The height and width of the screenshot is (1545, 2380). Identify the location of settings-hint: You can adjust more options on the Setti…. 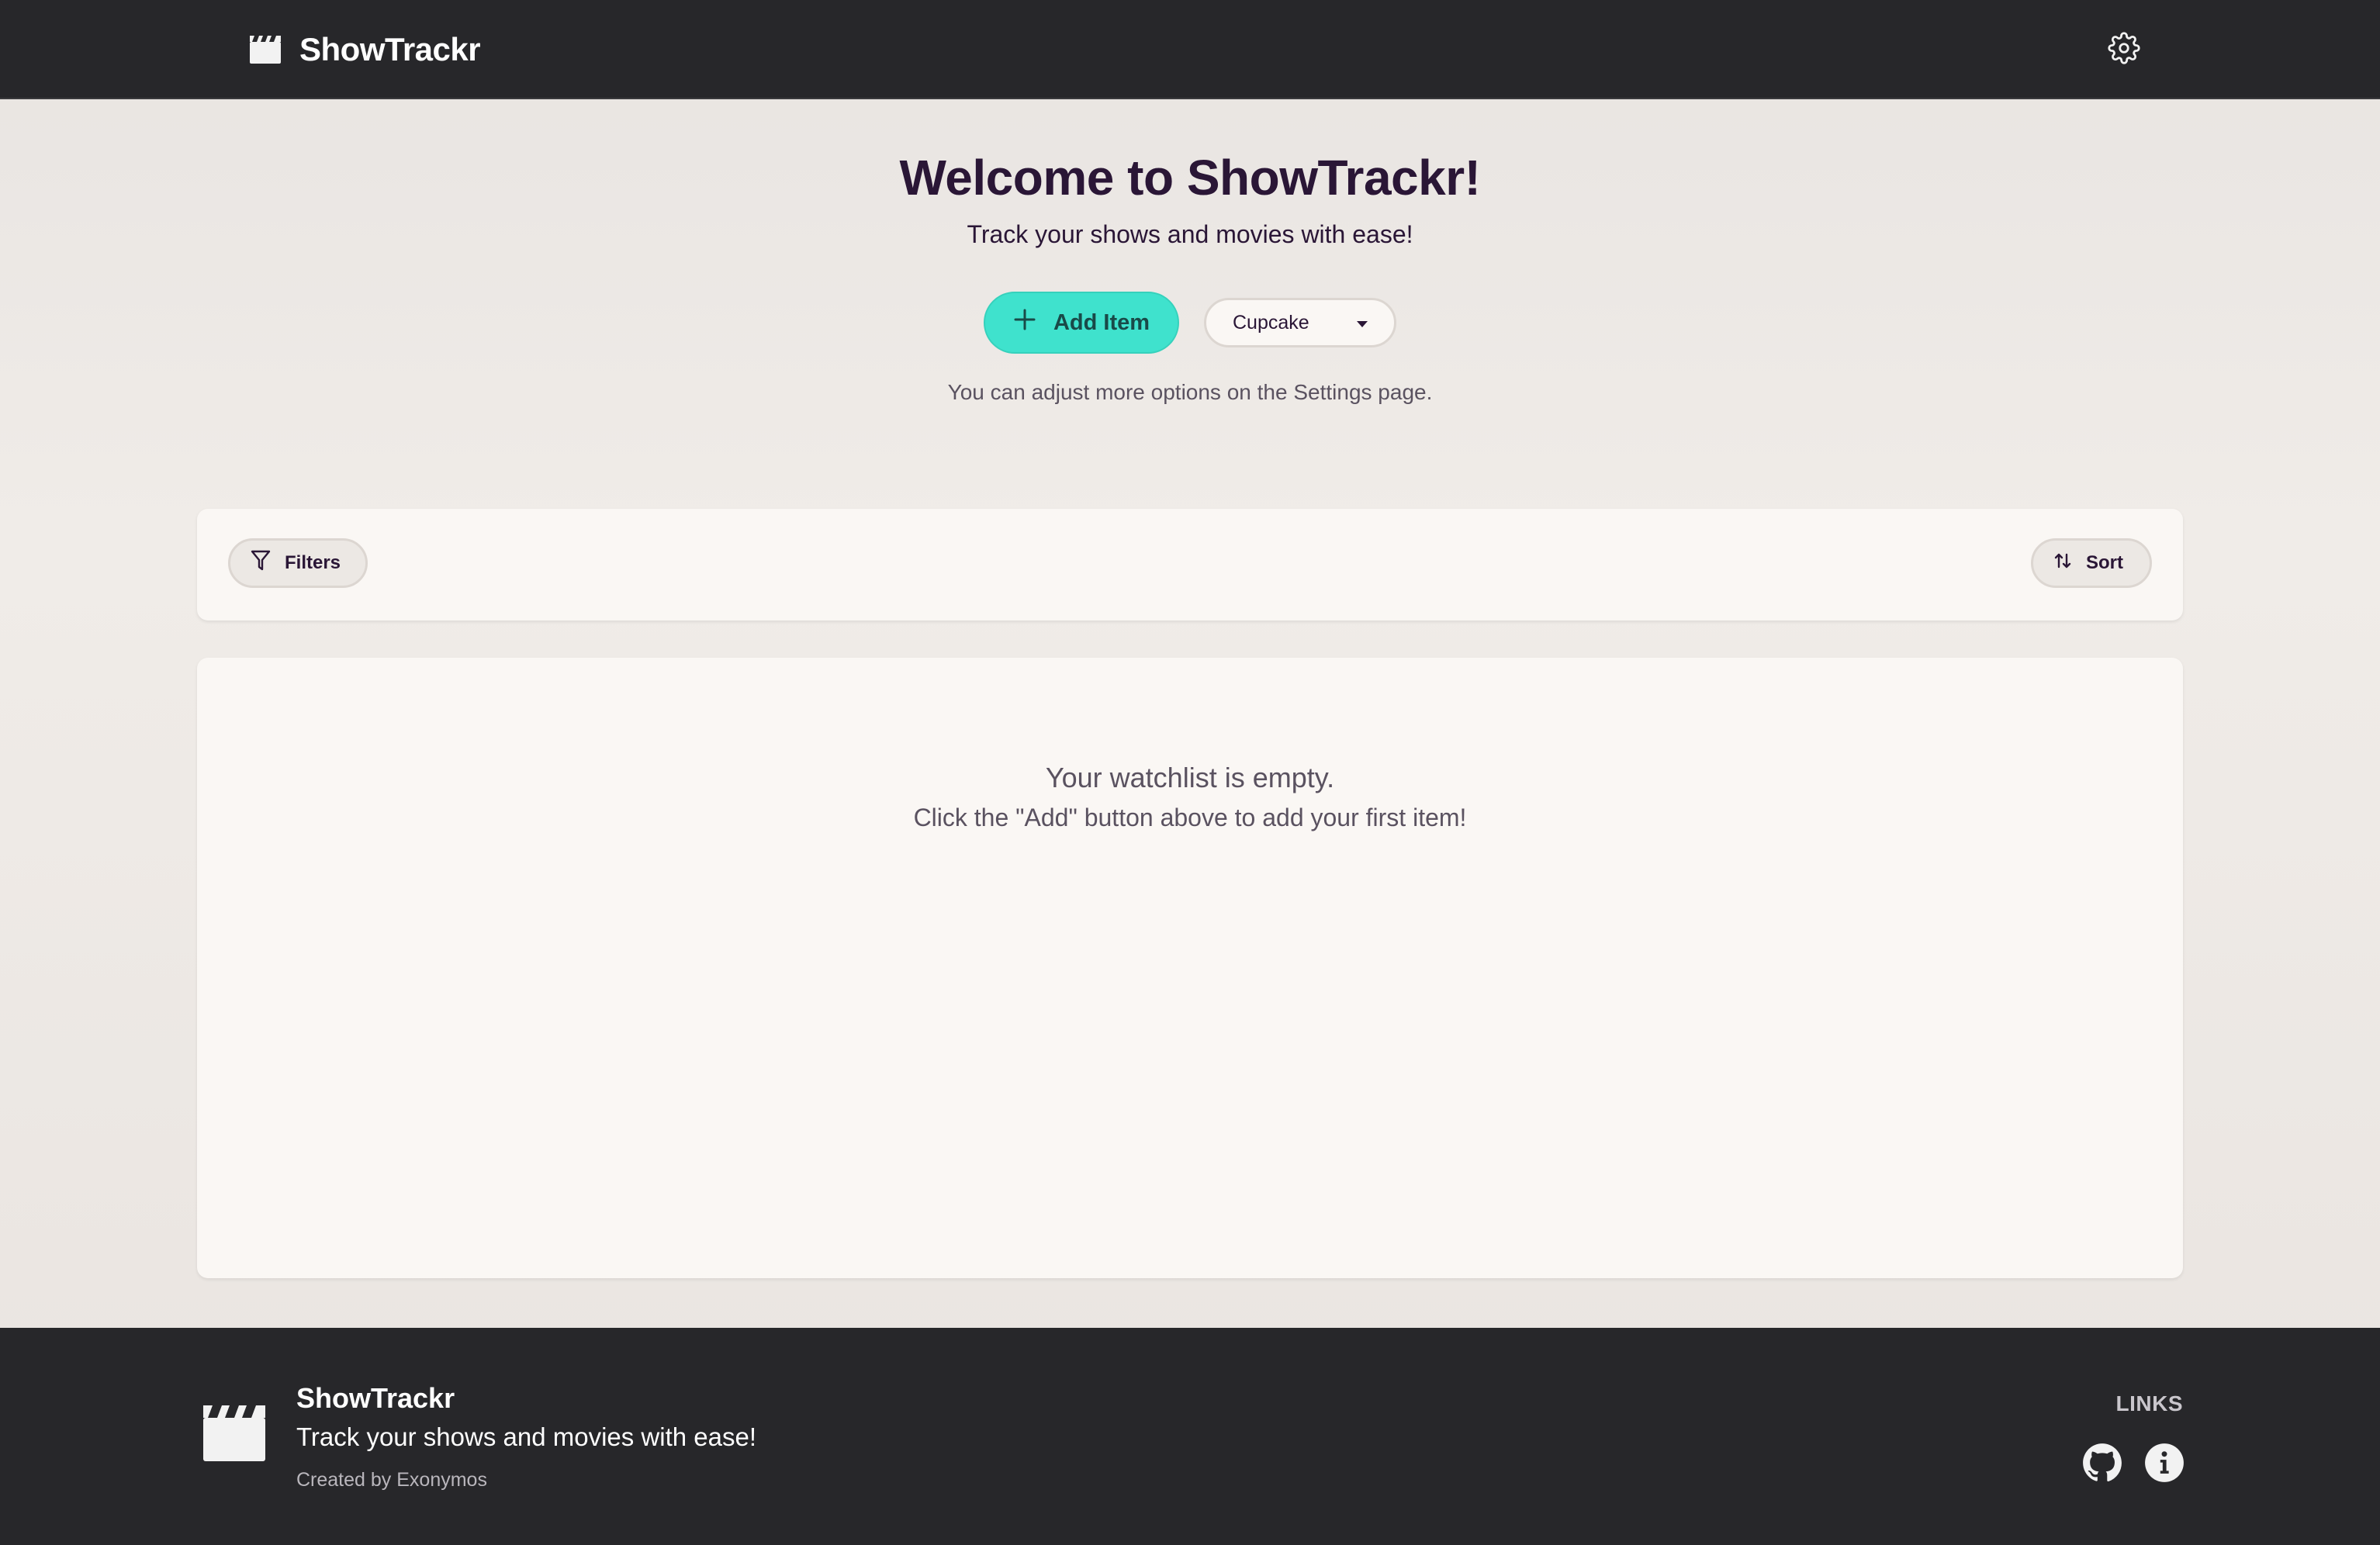
(1190, 392).